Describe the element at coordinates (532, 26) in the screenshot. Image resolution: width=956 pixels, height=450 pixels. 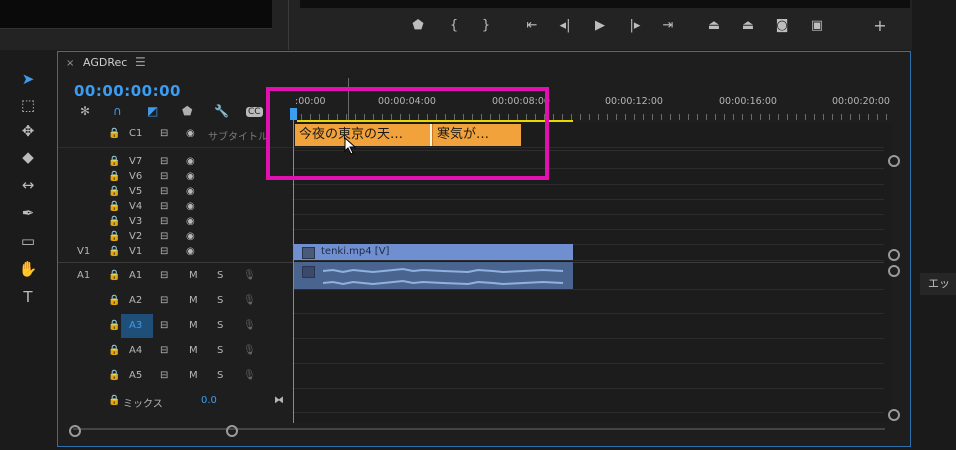
I see `go-to-in-icon: ⇤` at that location.